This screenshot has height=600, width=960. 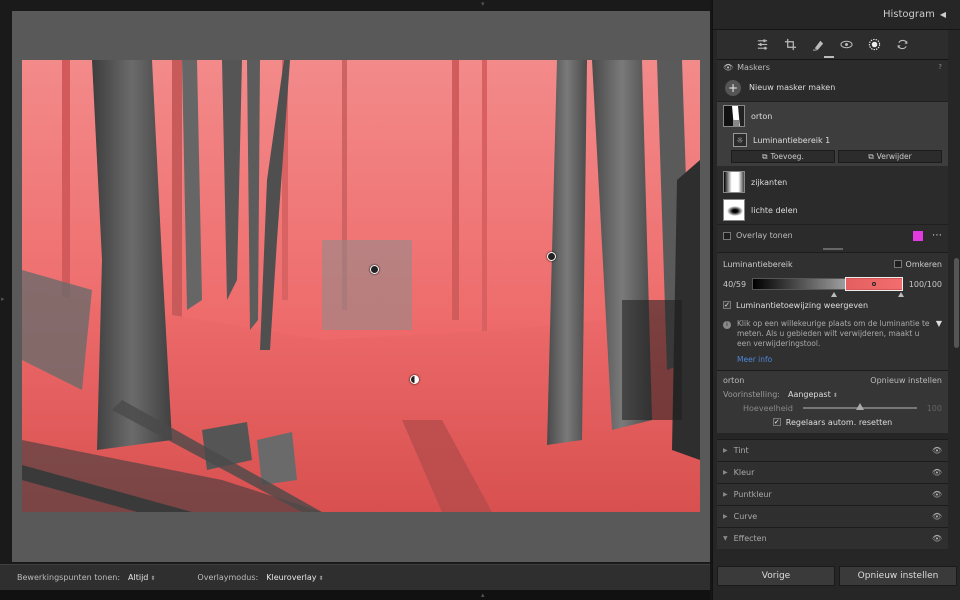 What do you see at coordinates (939, 334) in the screenshot?
I see `collapse-info-icon: ▼` at bounding box center [939, 334].